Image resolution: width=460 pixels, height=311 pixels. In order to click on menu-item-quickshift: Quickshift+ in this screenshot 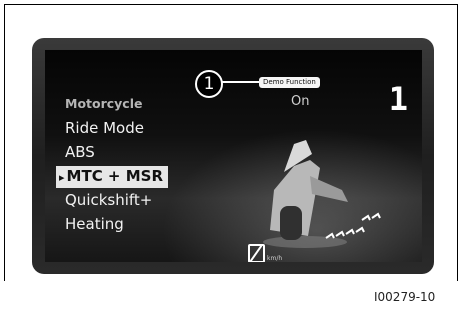, I will do `click(108, 200)`.